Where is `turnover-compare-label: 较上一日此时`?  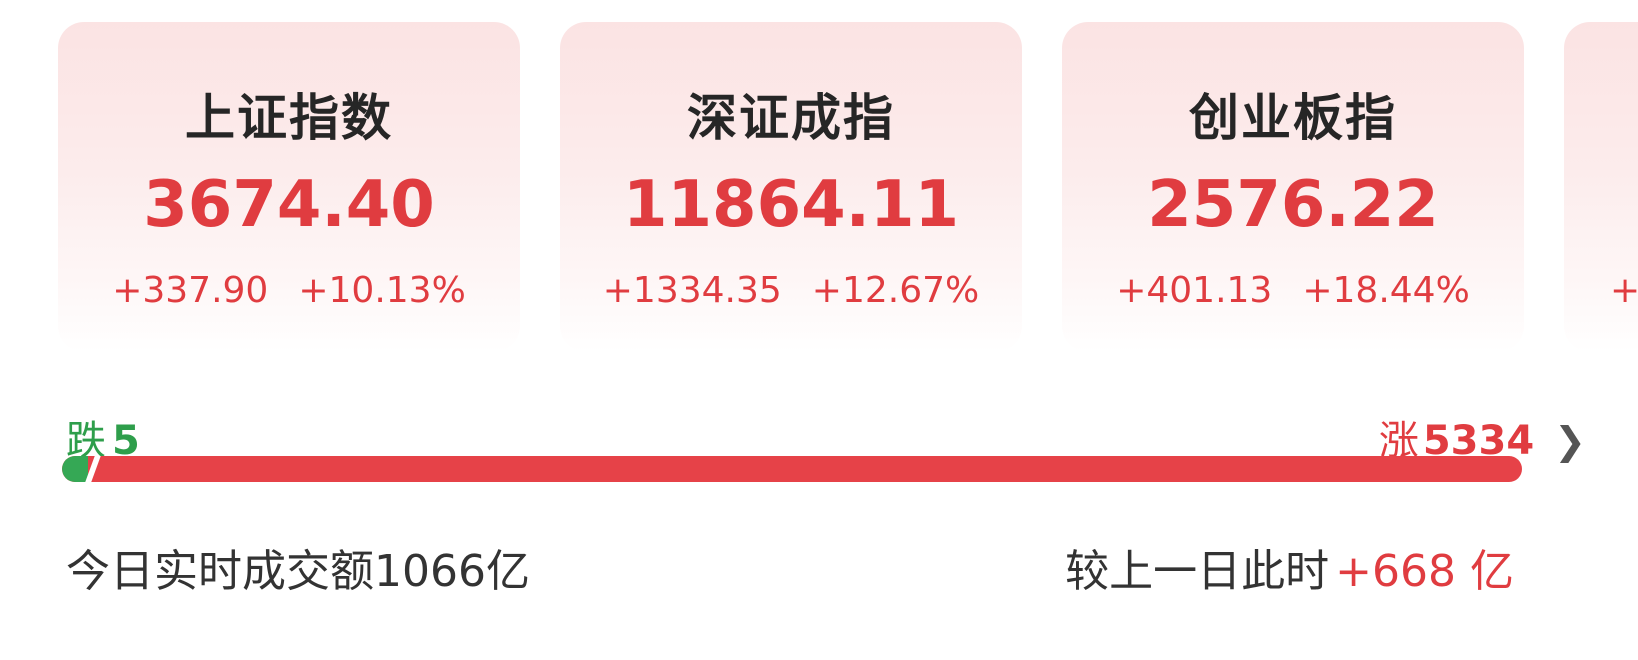
turnover-compare-label: 较上一日此时 is located at coordinates (1197, 571).